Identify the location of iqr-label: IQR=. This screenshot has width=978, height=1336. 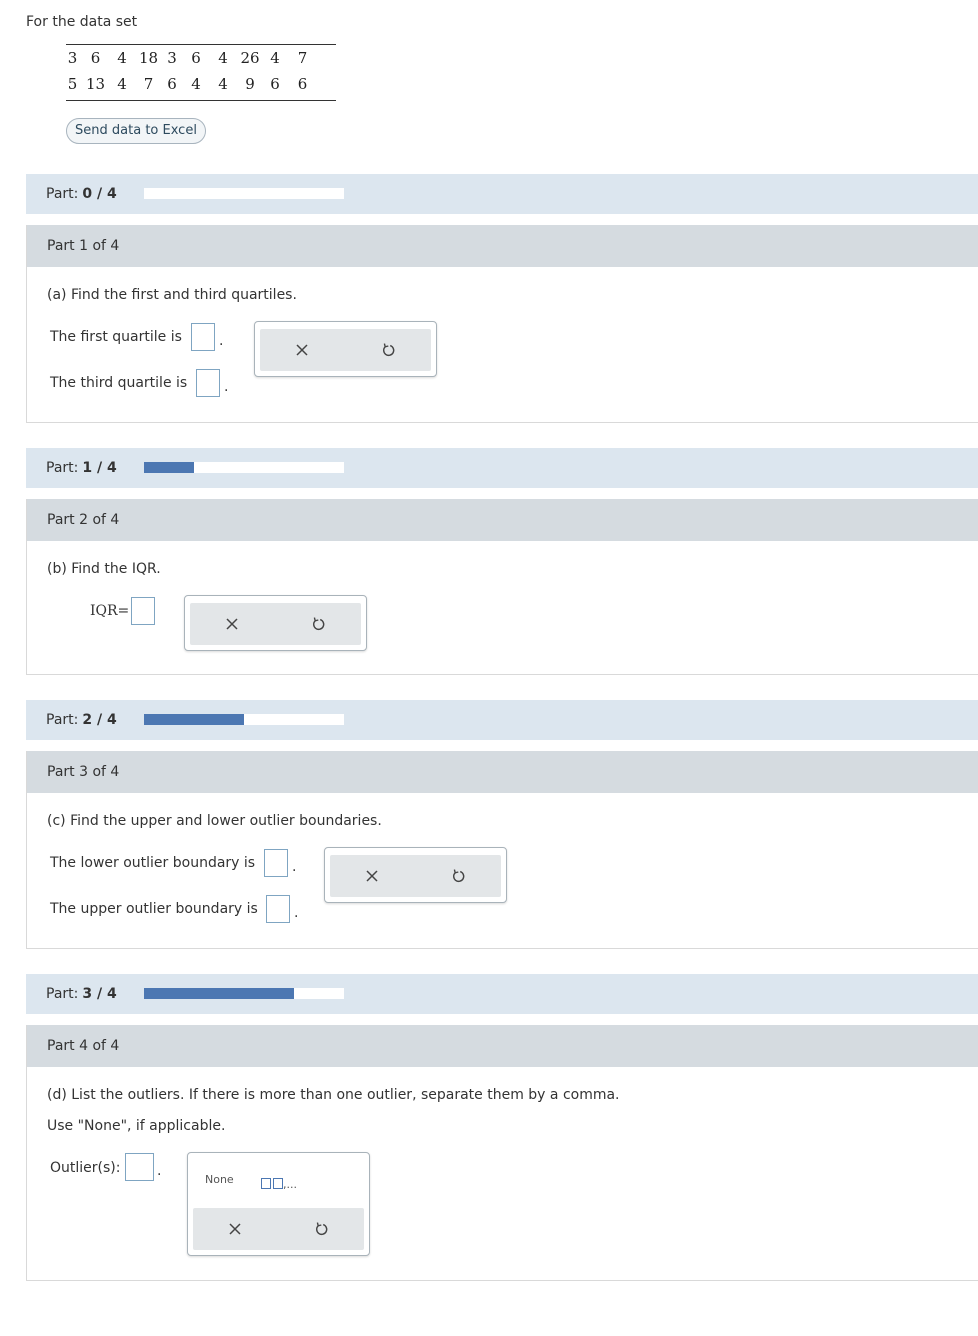
(110, 611).